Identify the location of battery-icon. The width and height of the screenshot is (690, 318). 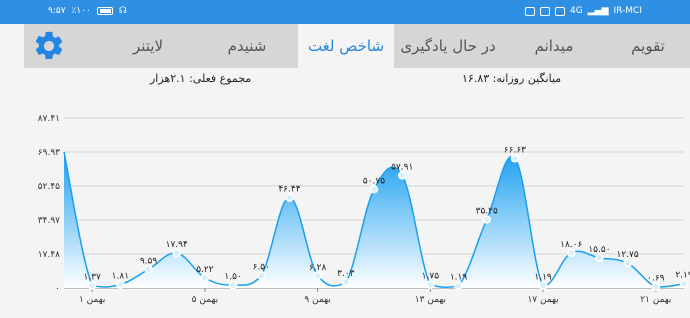
(104, 11).